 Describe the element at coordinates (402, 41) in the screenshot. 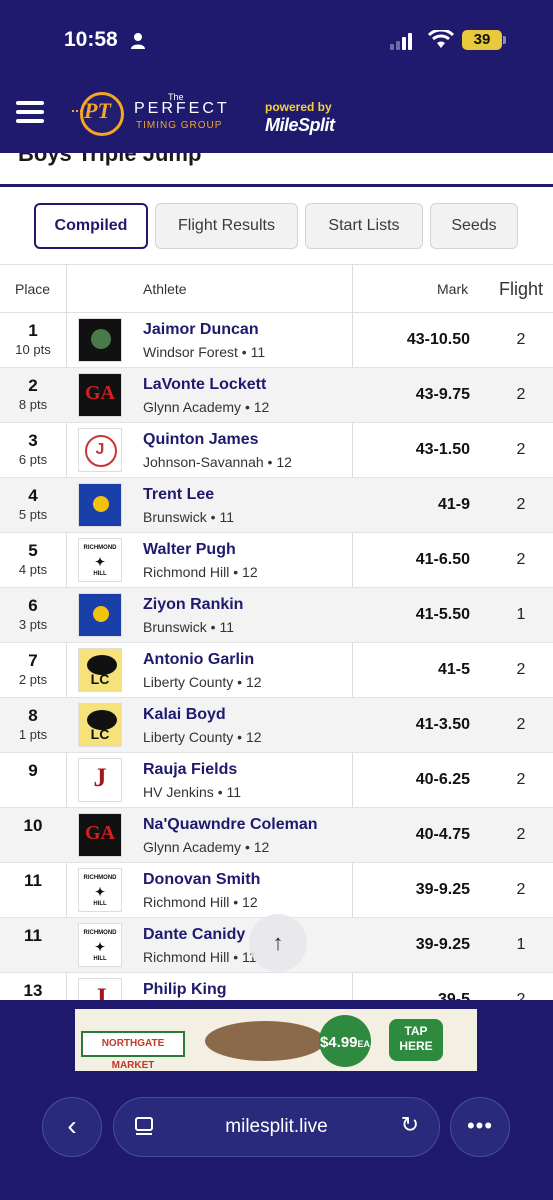

I see `signal-icon` at that location.